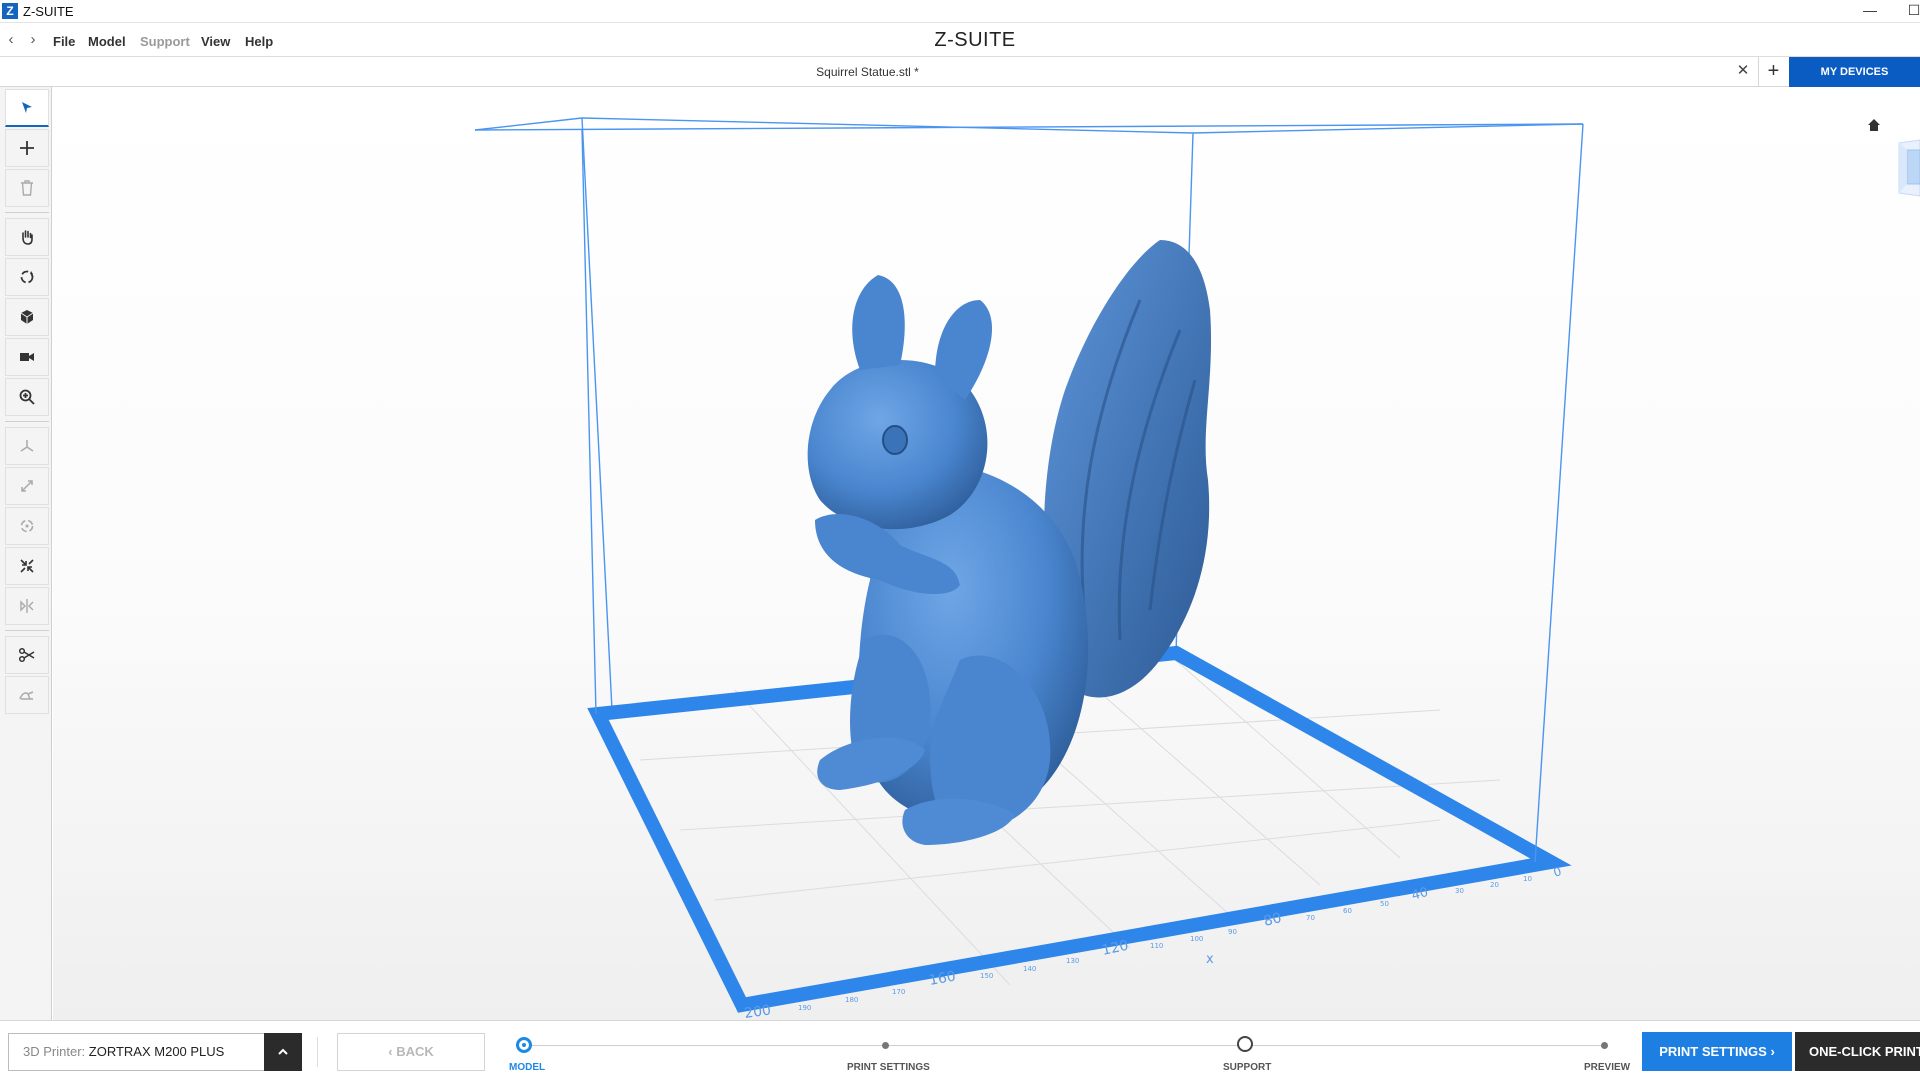  I want to click on tick-label-200: 200, so click(757, 1011).